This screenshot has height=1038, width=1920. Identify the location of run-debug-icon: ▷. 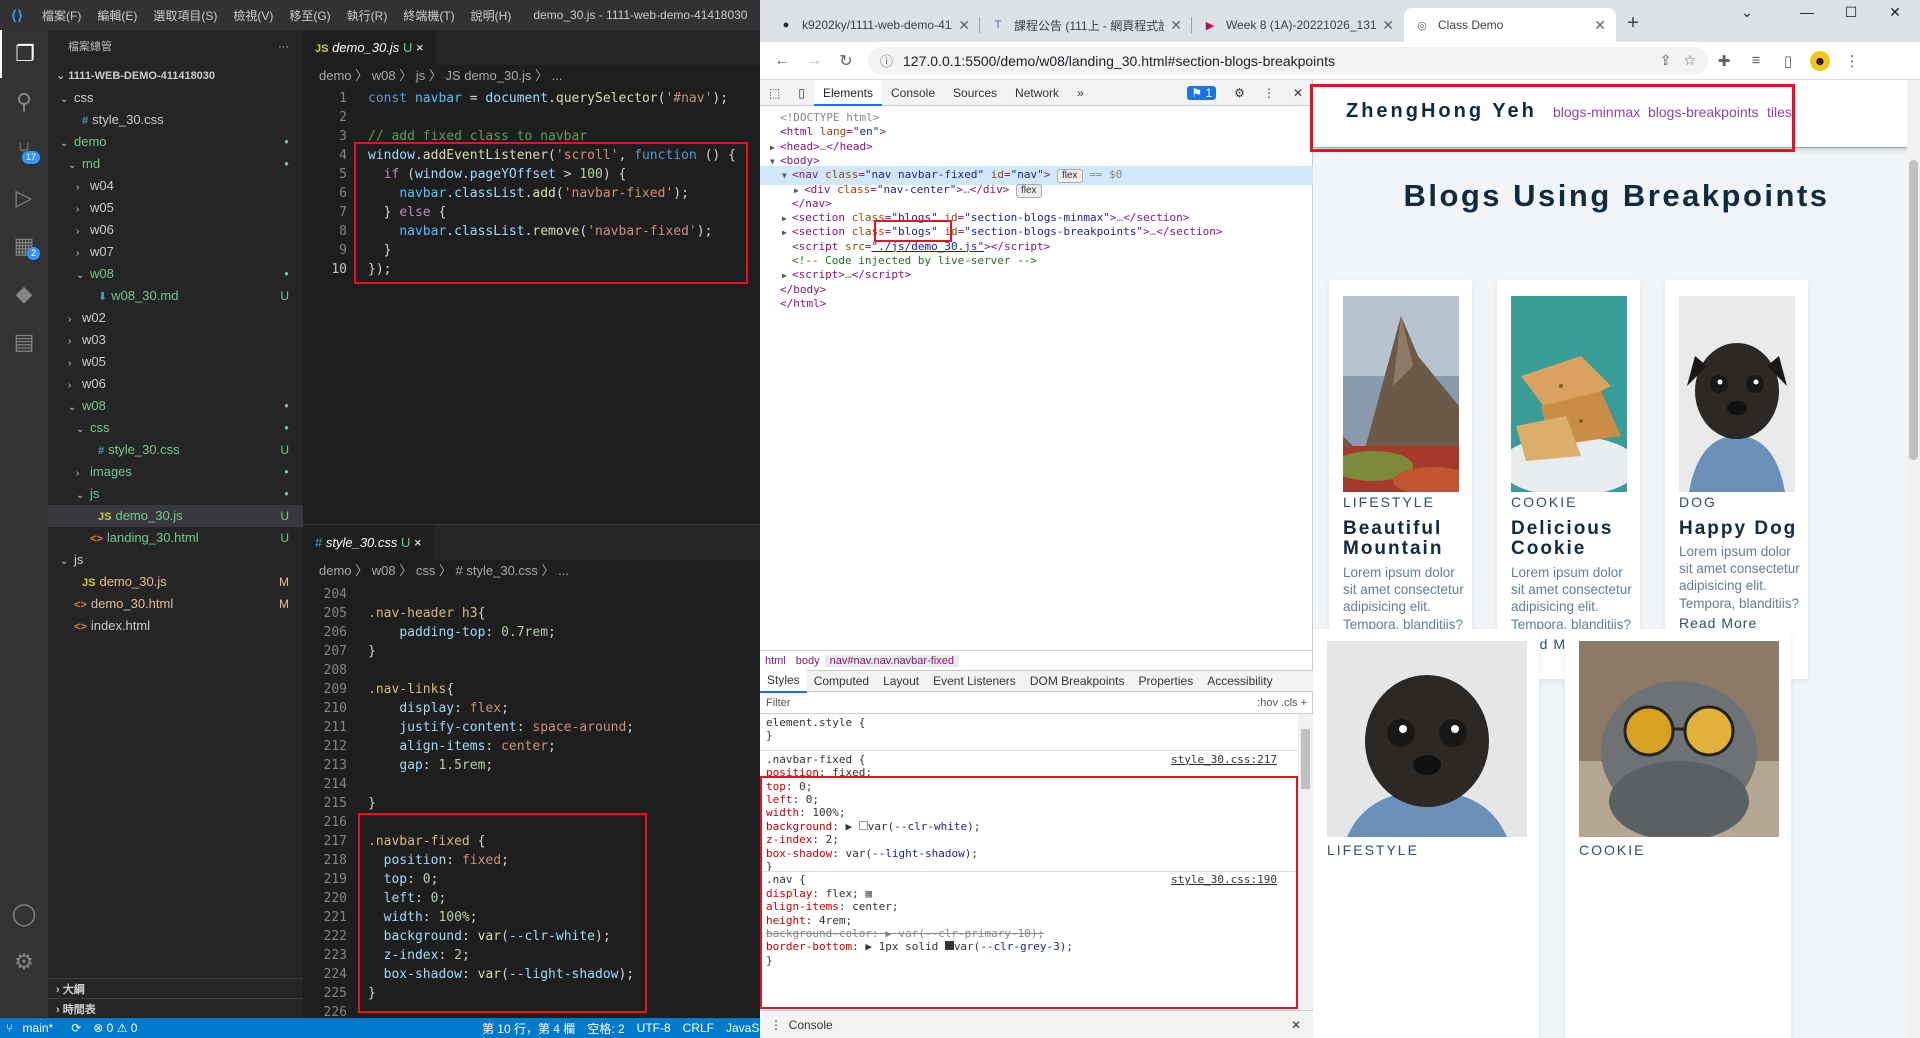
(24, 198).